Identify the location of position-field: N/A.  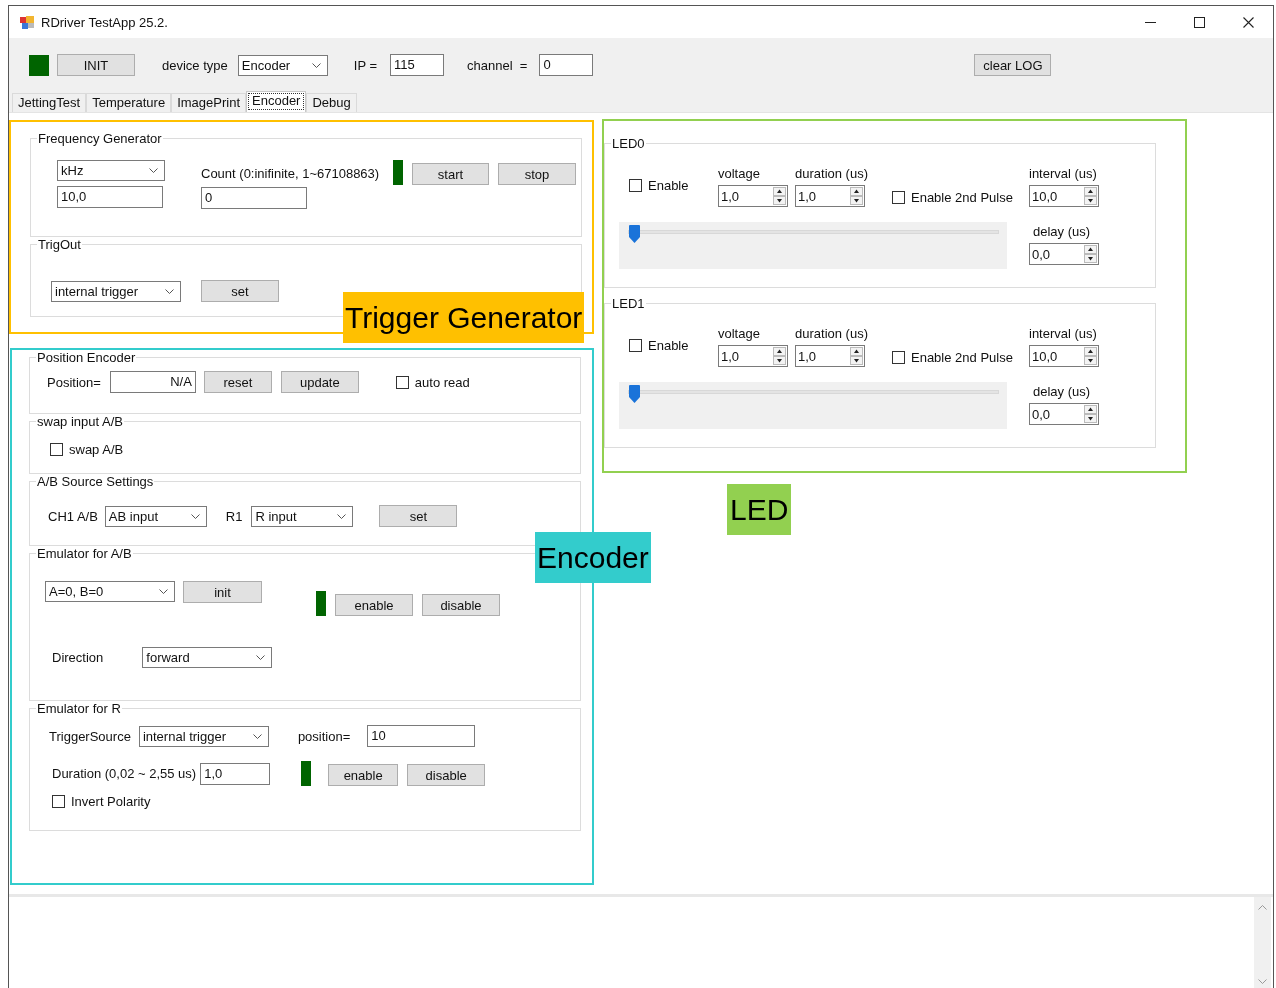
(152, 382).